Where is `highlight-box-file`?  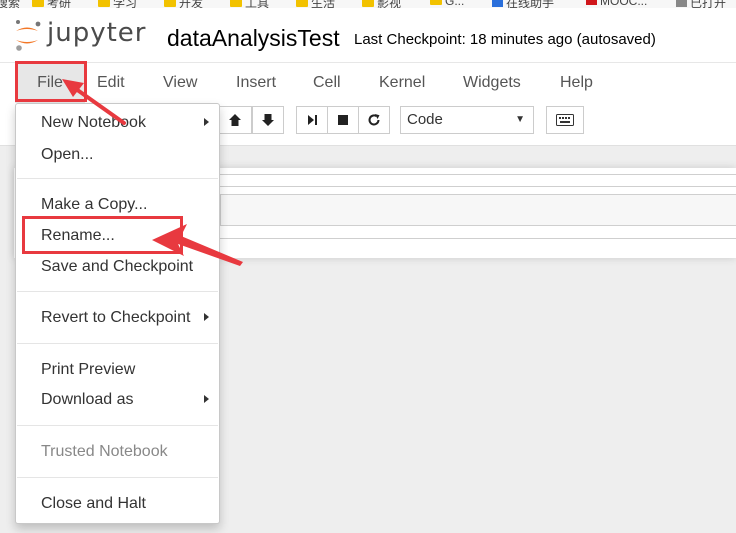 highlight-box-file is located at coordinates (51, 81).